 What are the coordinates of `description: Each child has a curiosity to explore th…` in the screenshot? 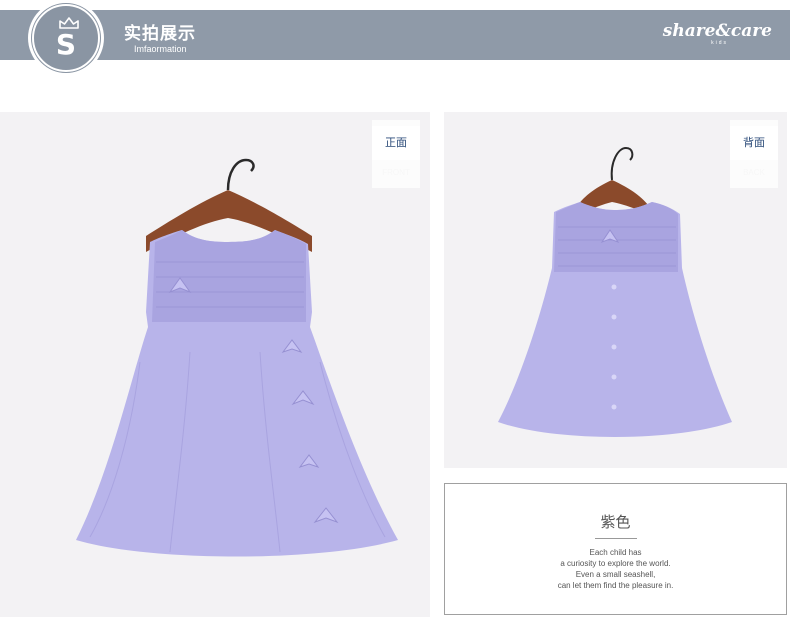 It's located at (615, 569).